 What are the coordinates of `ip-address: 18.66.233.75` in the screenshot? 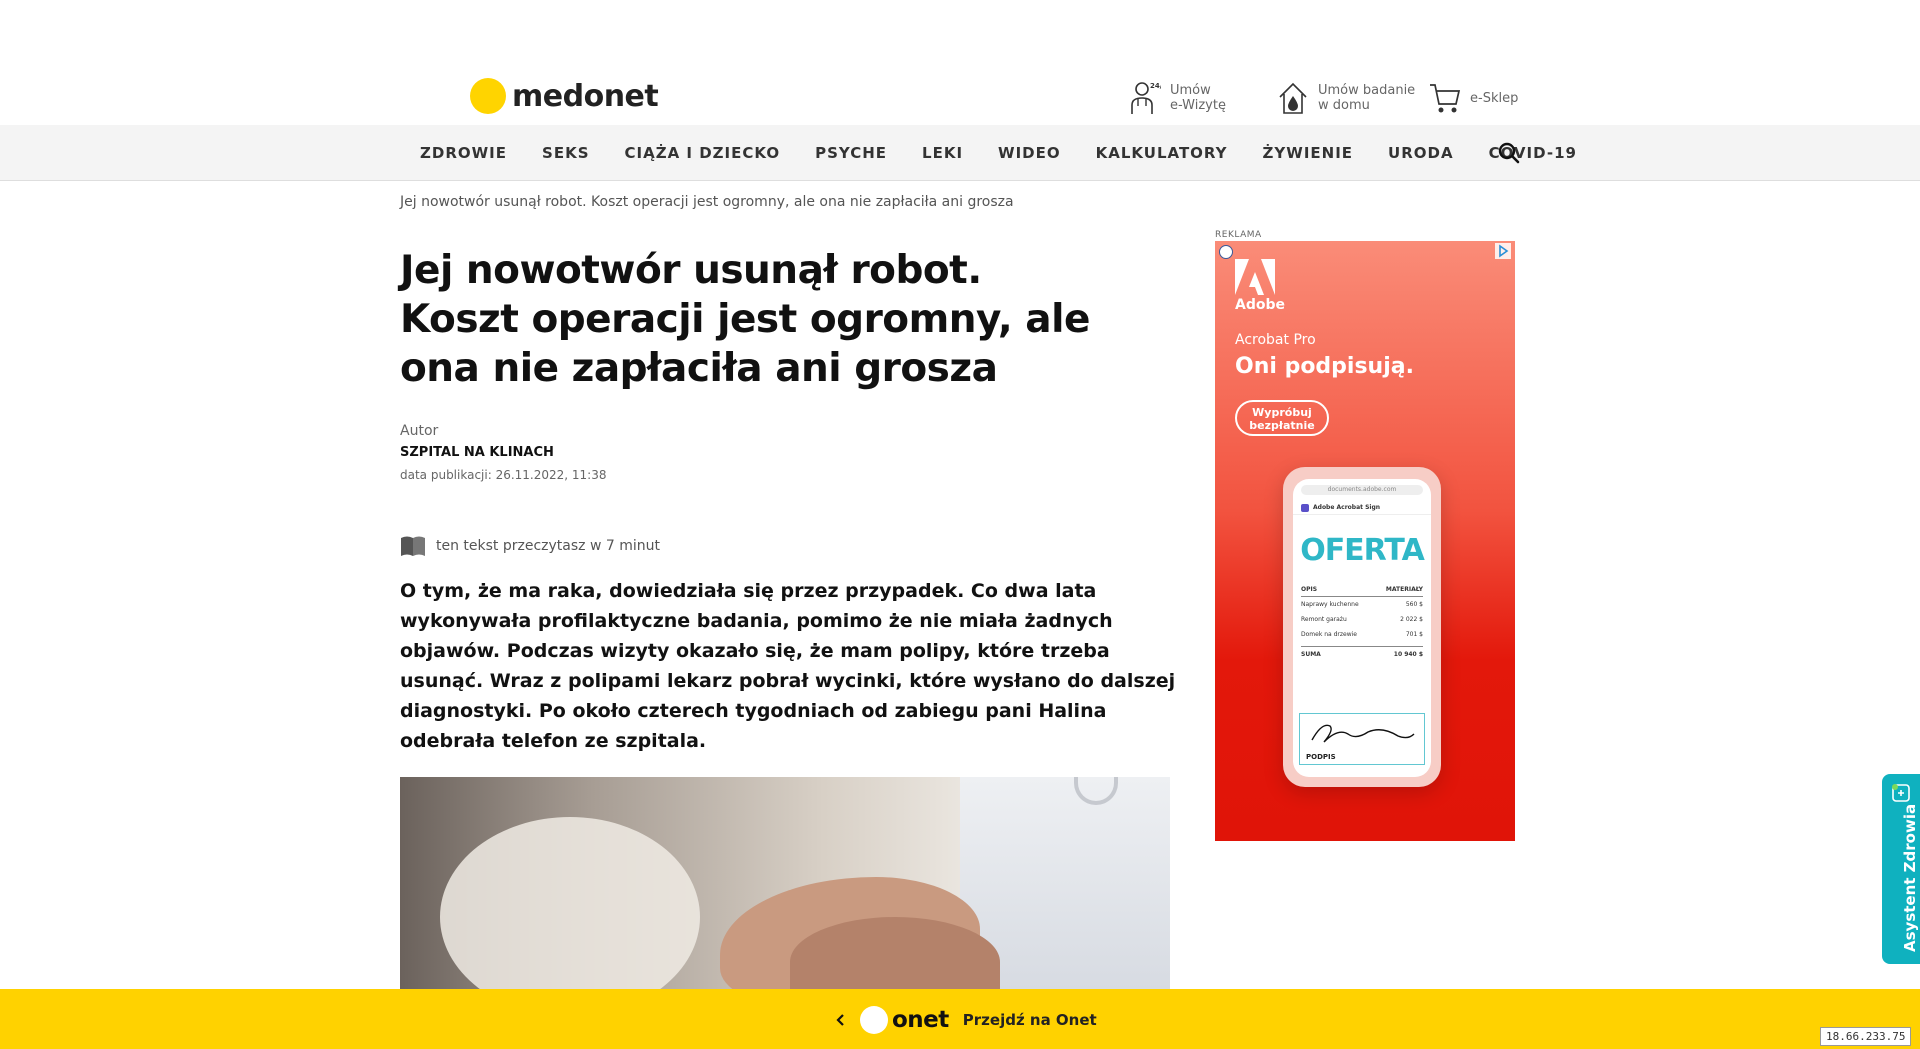 It's located at (1866, 1036).